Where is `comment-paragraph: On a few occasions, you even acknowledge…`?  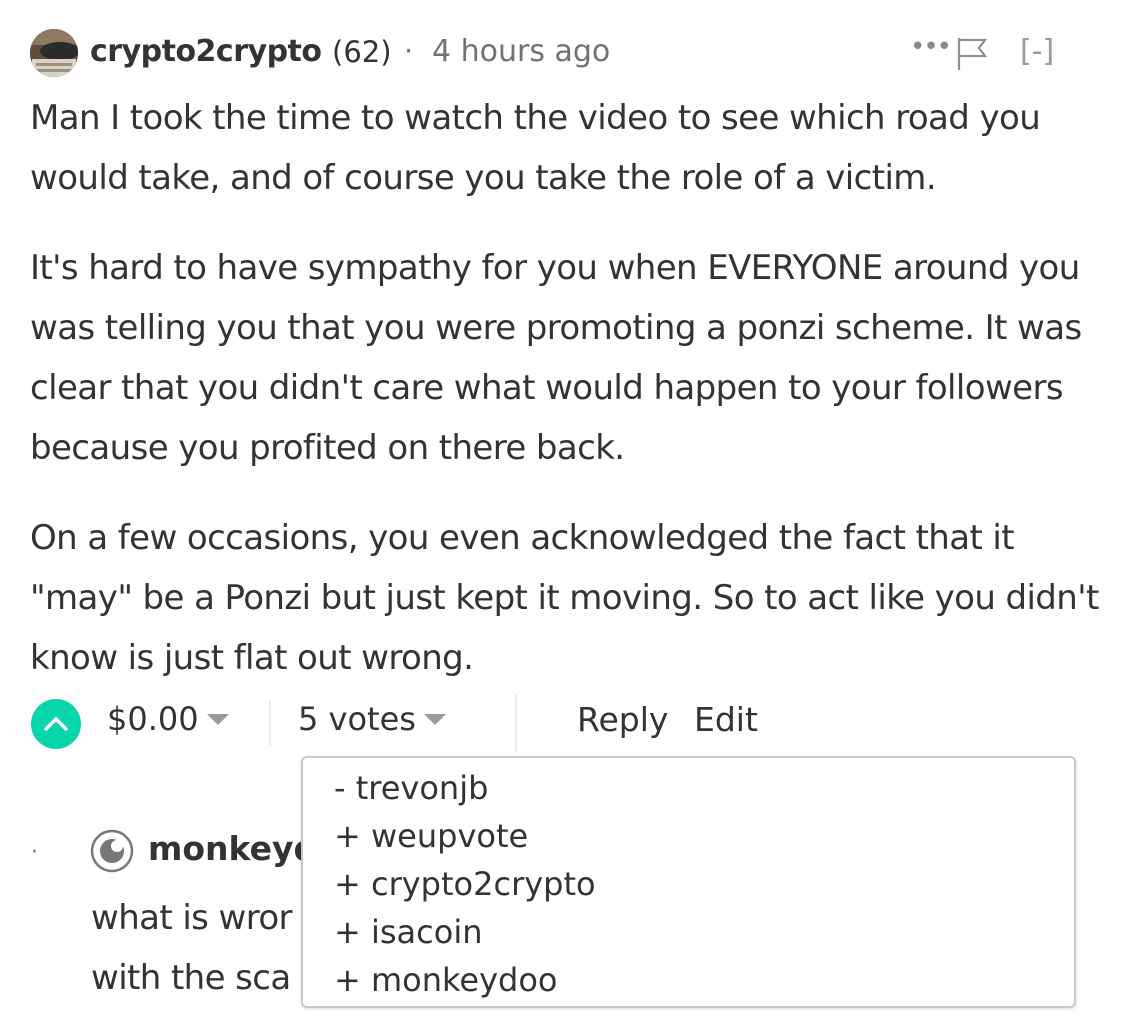 comment-paragraph: On a few occasions, you even acknowledge… is located at coordinates (564, 598).